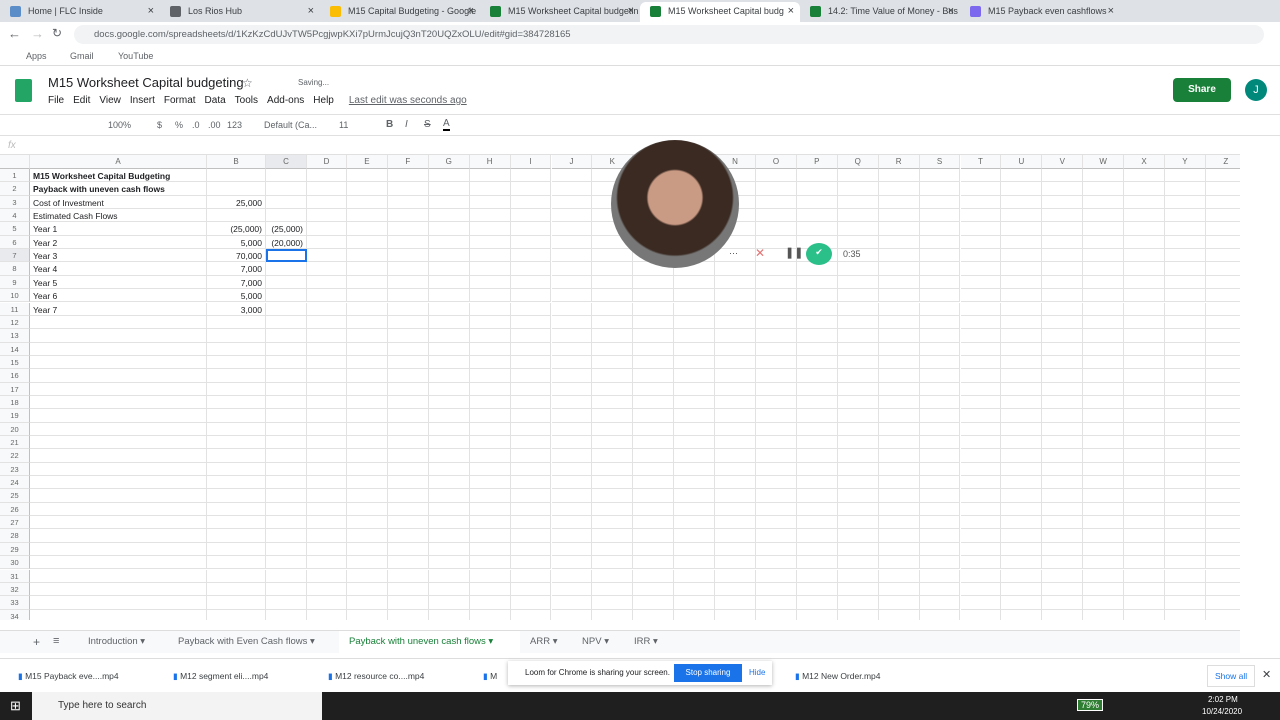  Describe the element at coordinates (531, 309) in the screenshot. I see `cell-I11` at that location.